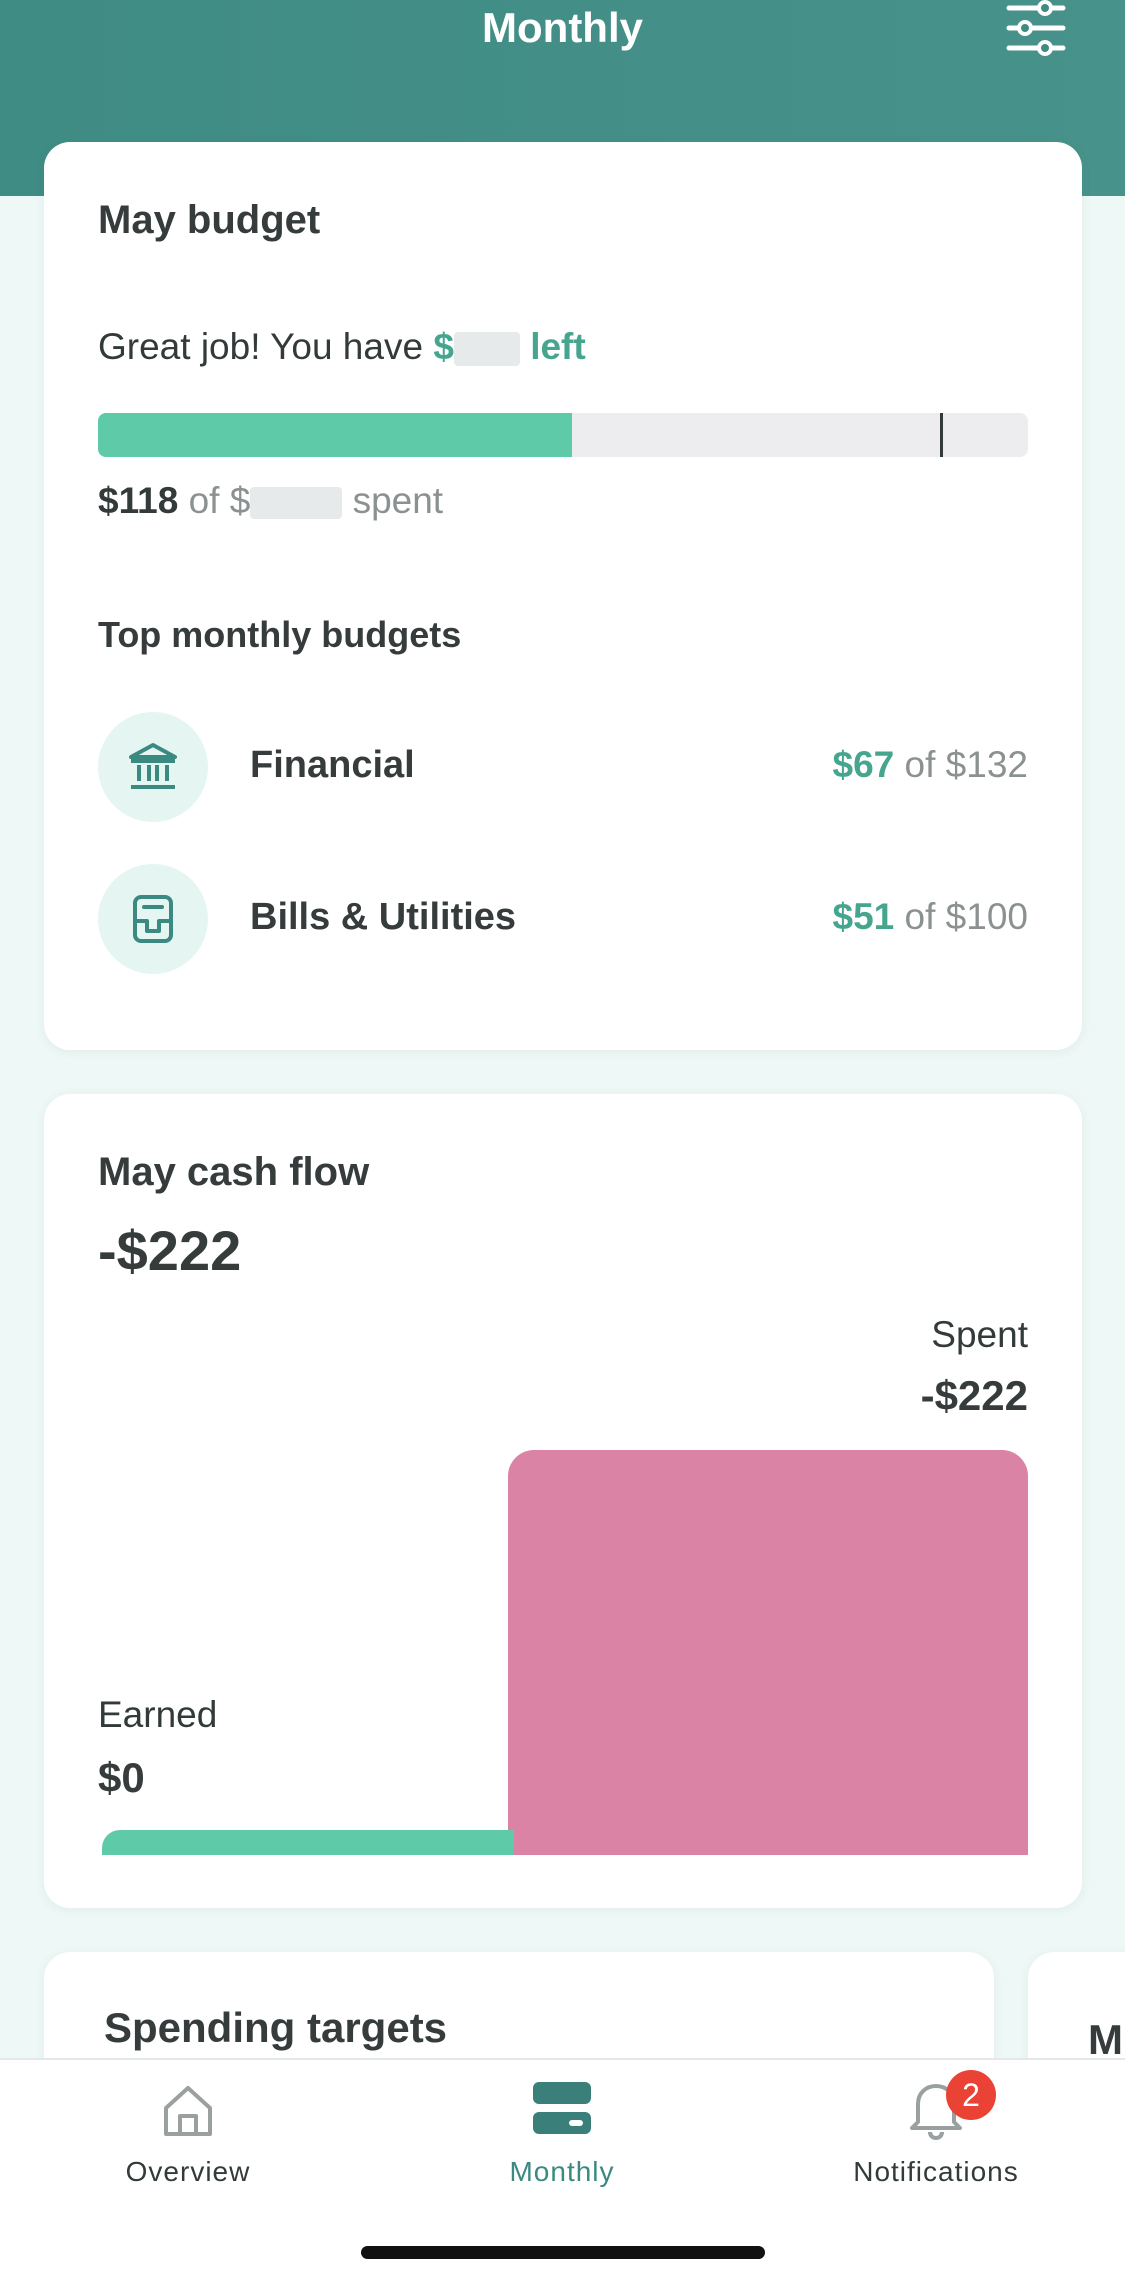 The height and width of the screenshot is (2286, 1125). Describe the element at coordinates (276, 2027) in the screenshot. I see `spending-targets-title: Spending targets` at that location.